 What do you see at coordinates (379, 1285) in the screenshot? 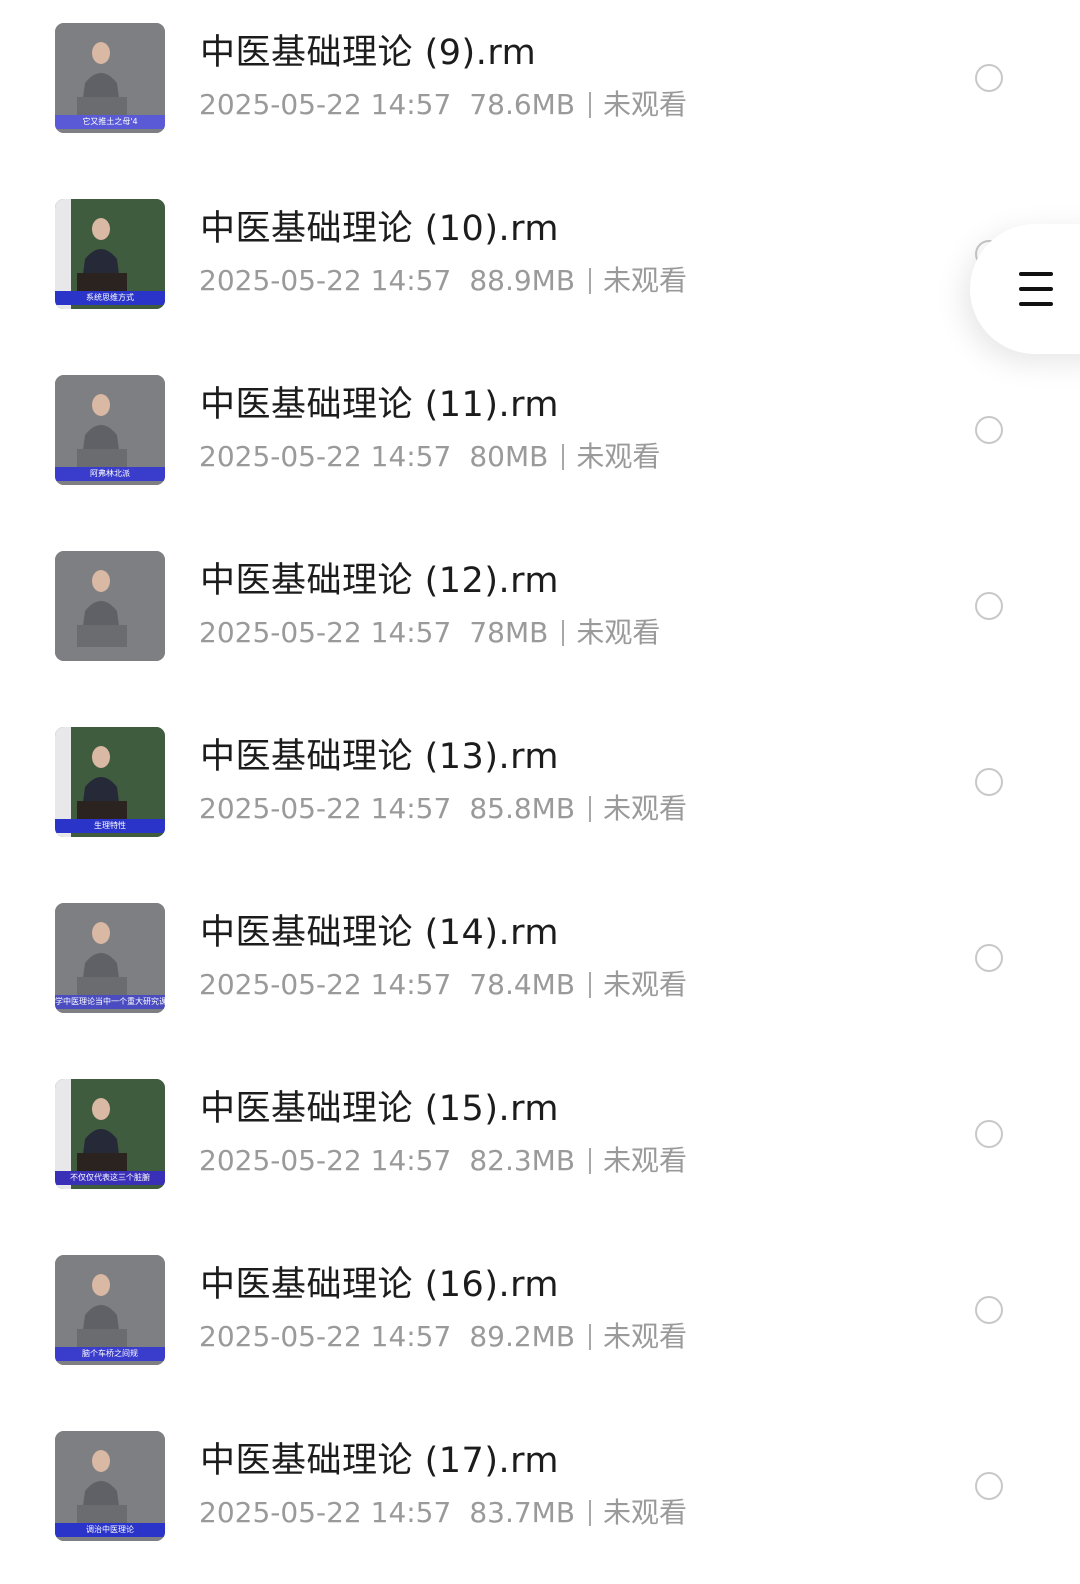
I see `file-name: 中医基础理论 (16).rm` at bounding box center [379, 1285].